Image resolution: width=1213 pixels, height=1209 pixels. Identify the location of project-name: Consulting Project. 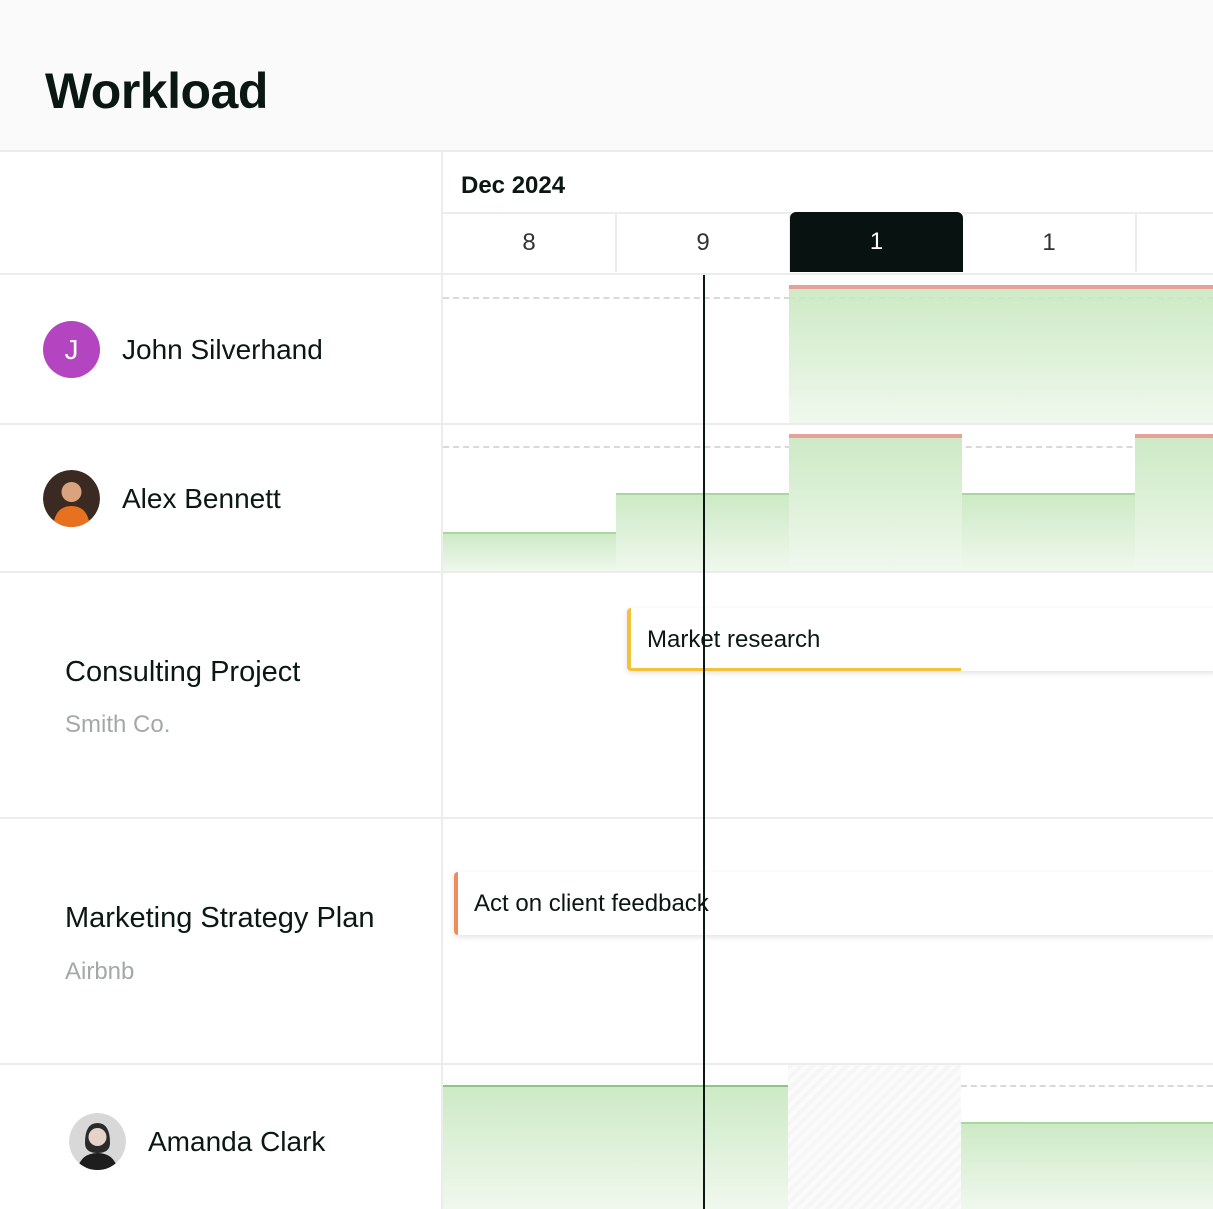
(183, 672).